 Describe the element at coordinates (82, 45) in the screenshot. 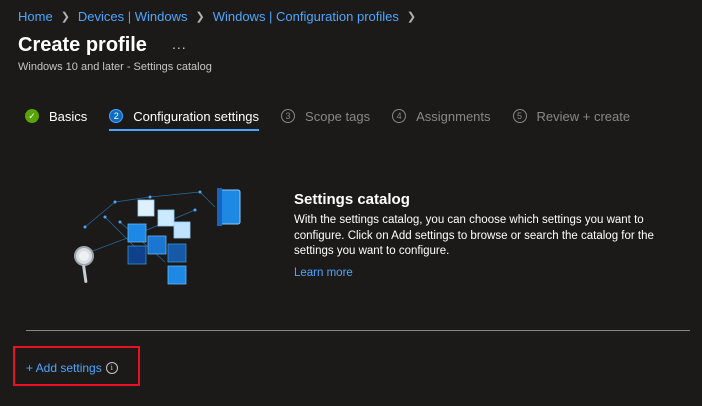

I see `page-title: Create profile` at that location.